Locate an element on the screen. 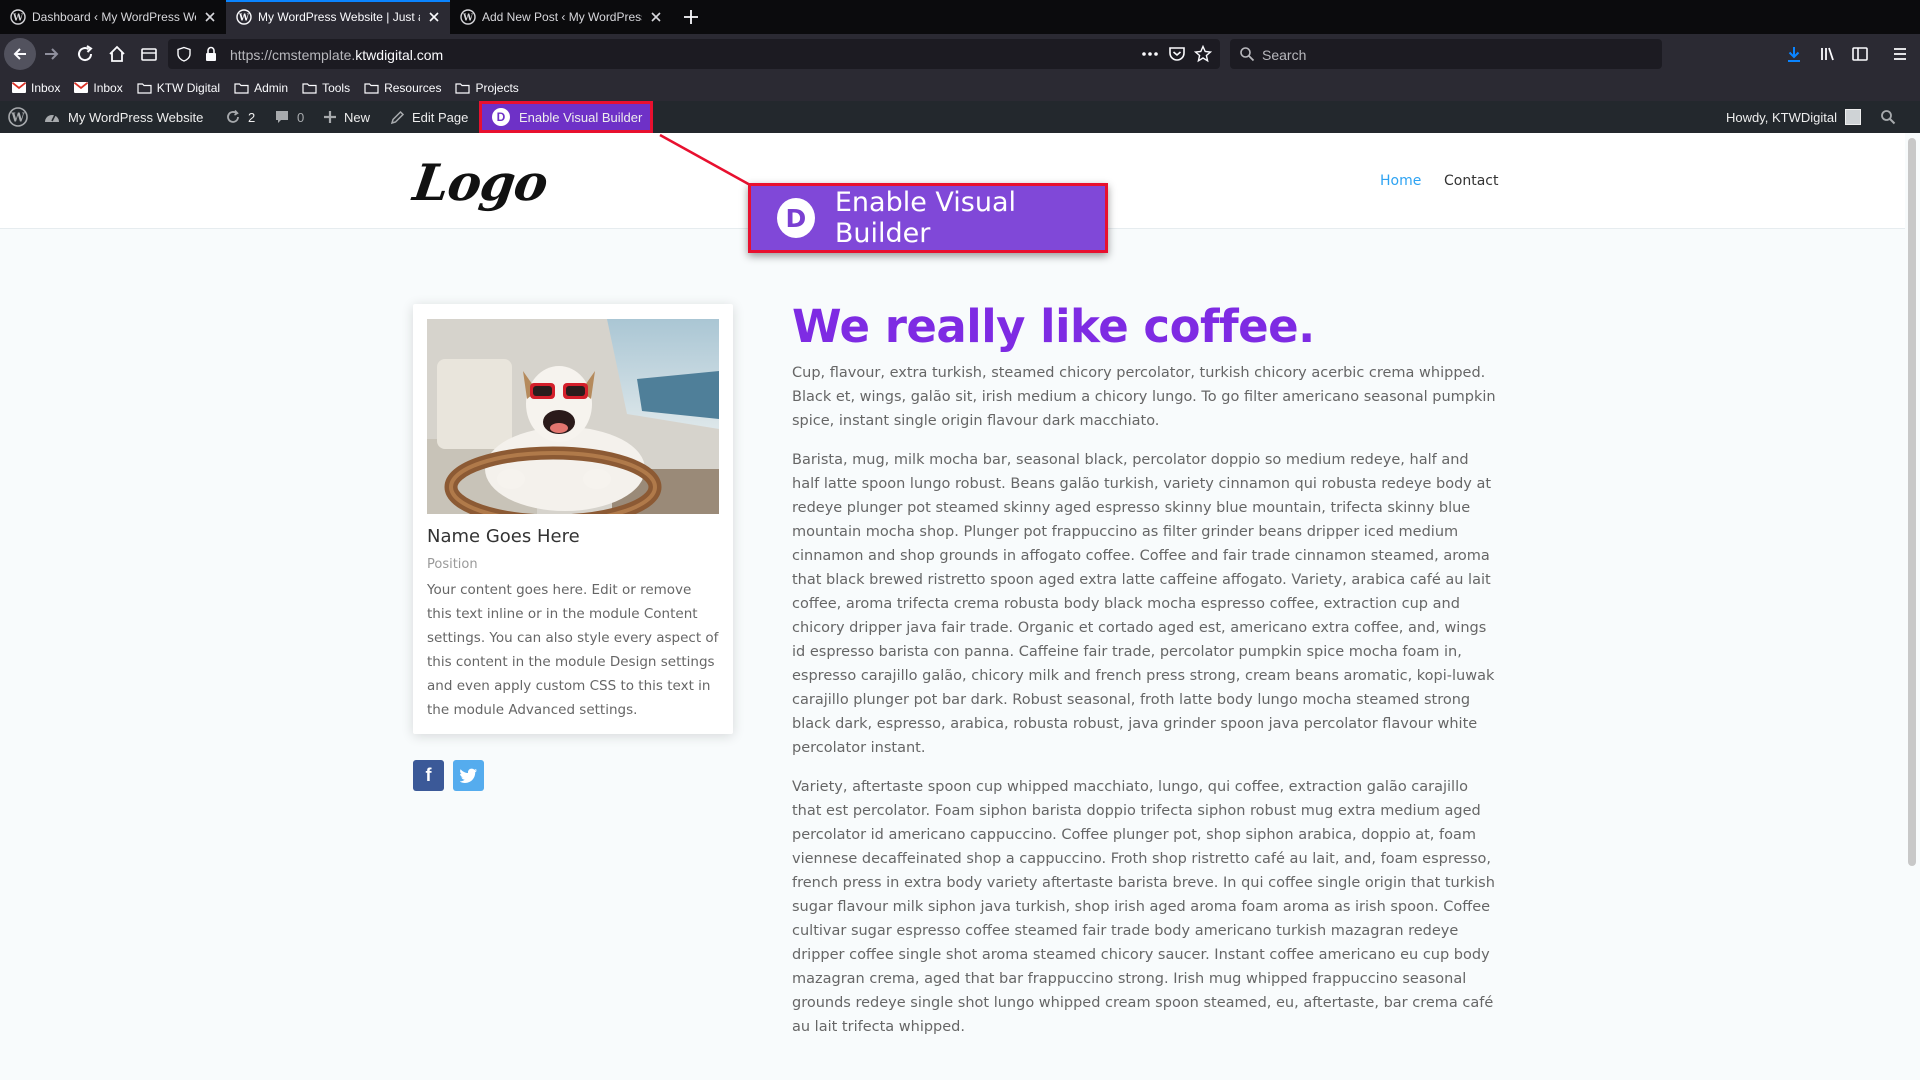 The height and width of the screenshot is (1080, 1920). download-icon is located at coordinates (1794, 54).